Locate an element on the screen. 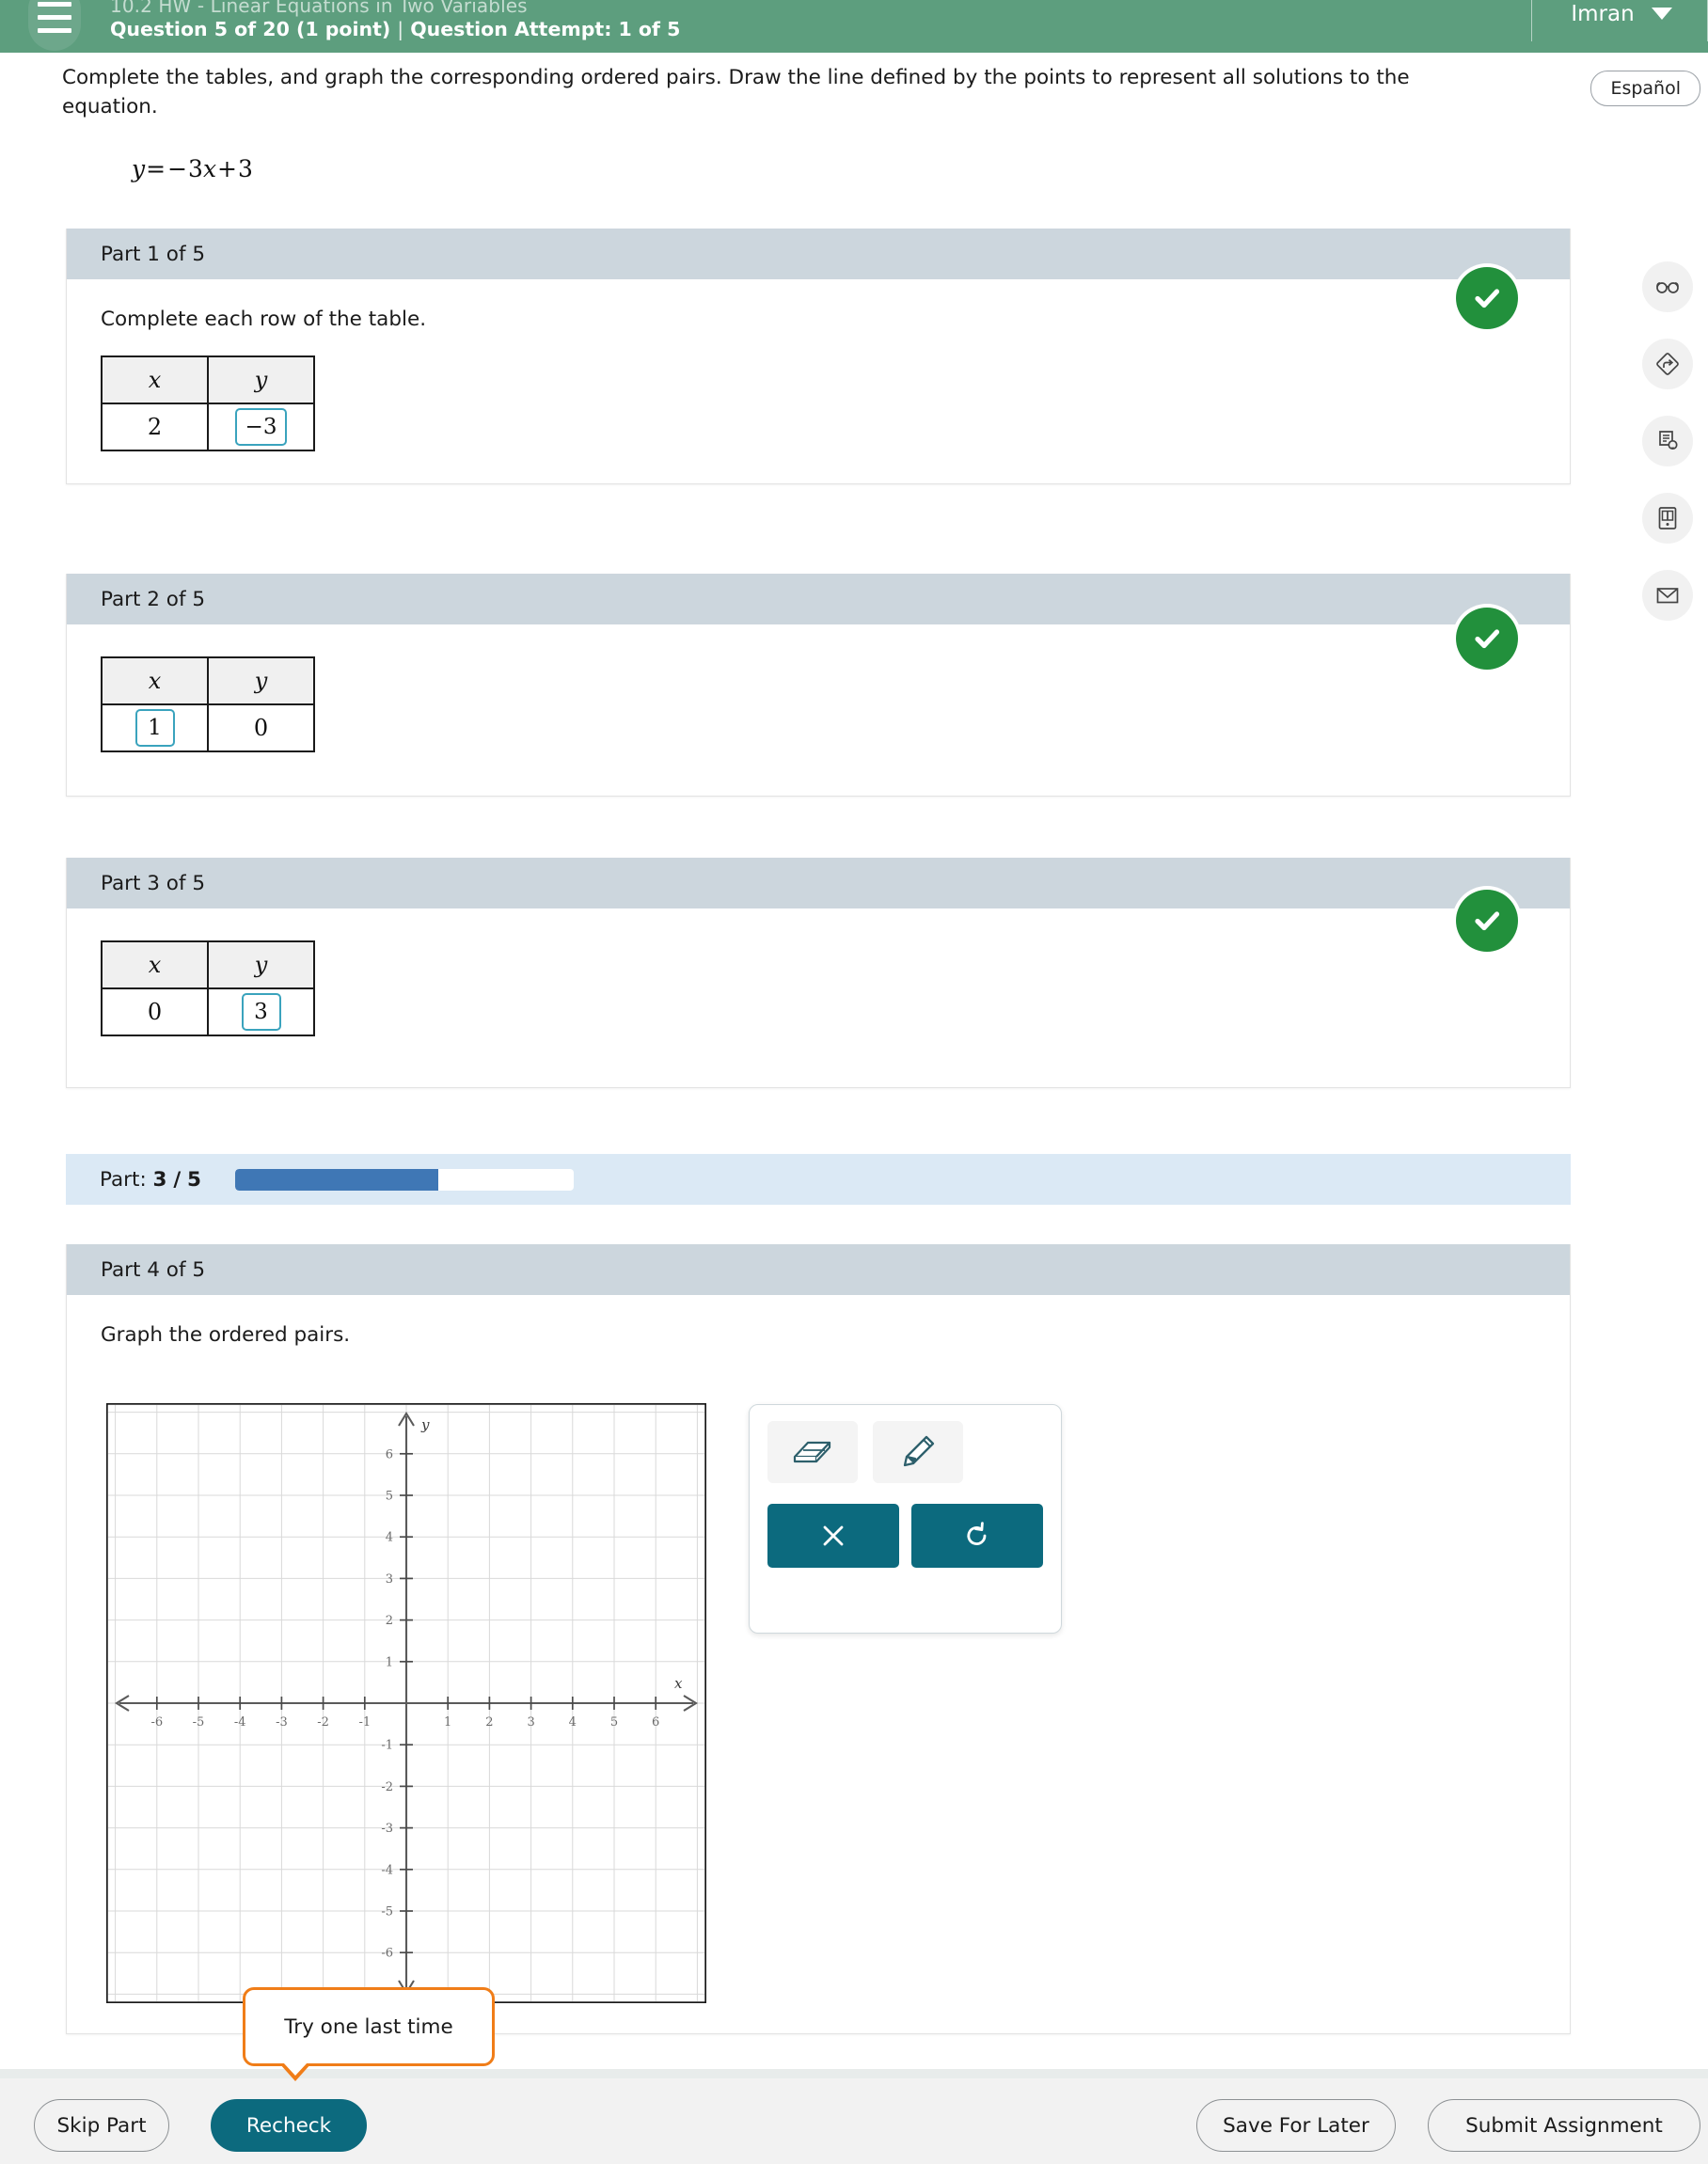 This screenshot has width=1708, height=2164. hint-lightbulb-icon is located at coordinates (1669, 440).